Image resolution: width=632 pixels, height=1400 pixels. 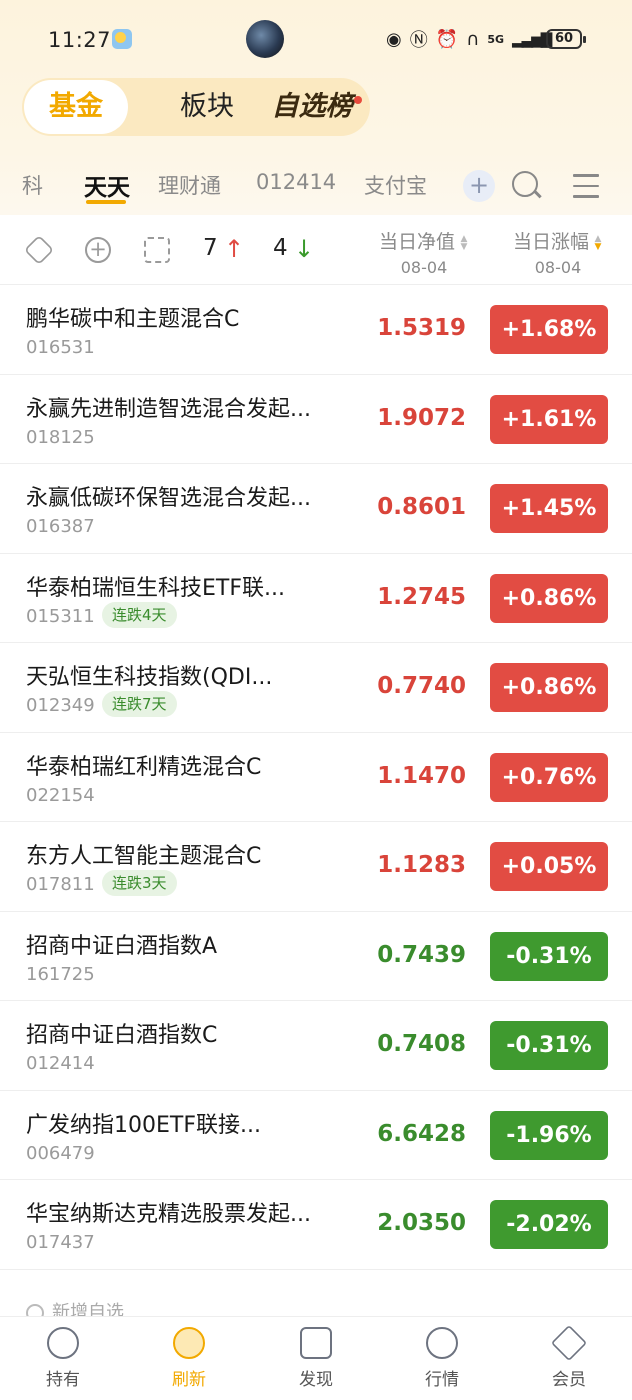 What do you see at coordinates (144, 856) in the screenshot?
I see `fund-name: 东方人工智能主题混合C` at bounding box center [144, 856].